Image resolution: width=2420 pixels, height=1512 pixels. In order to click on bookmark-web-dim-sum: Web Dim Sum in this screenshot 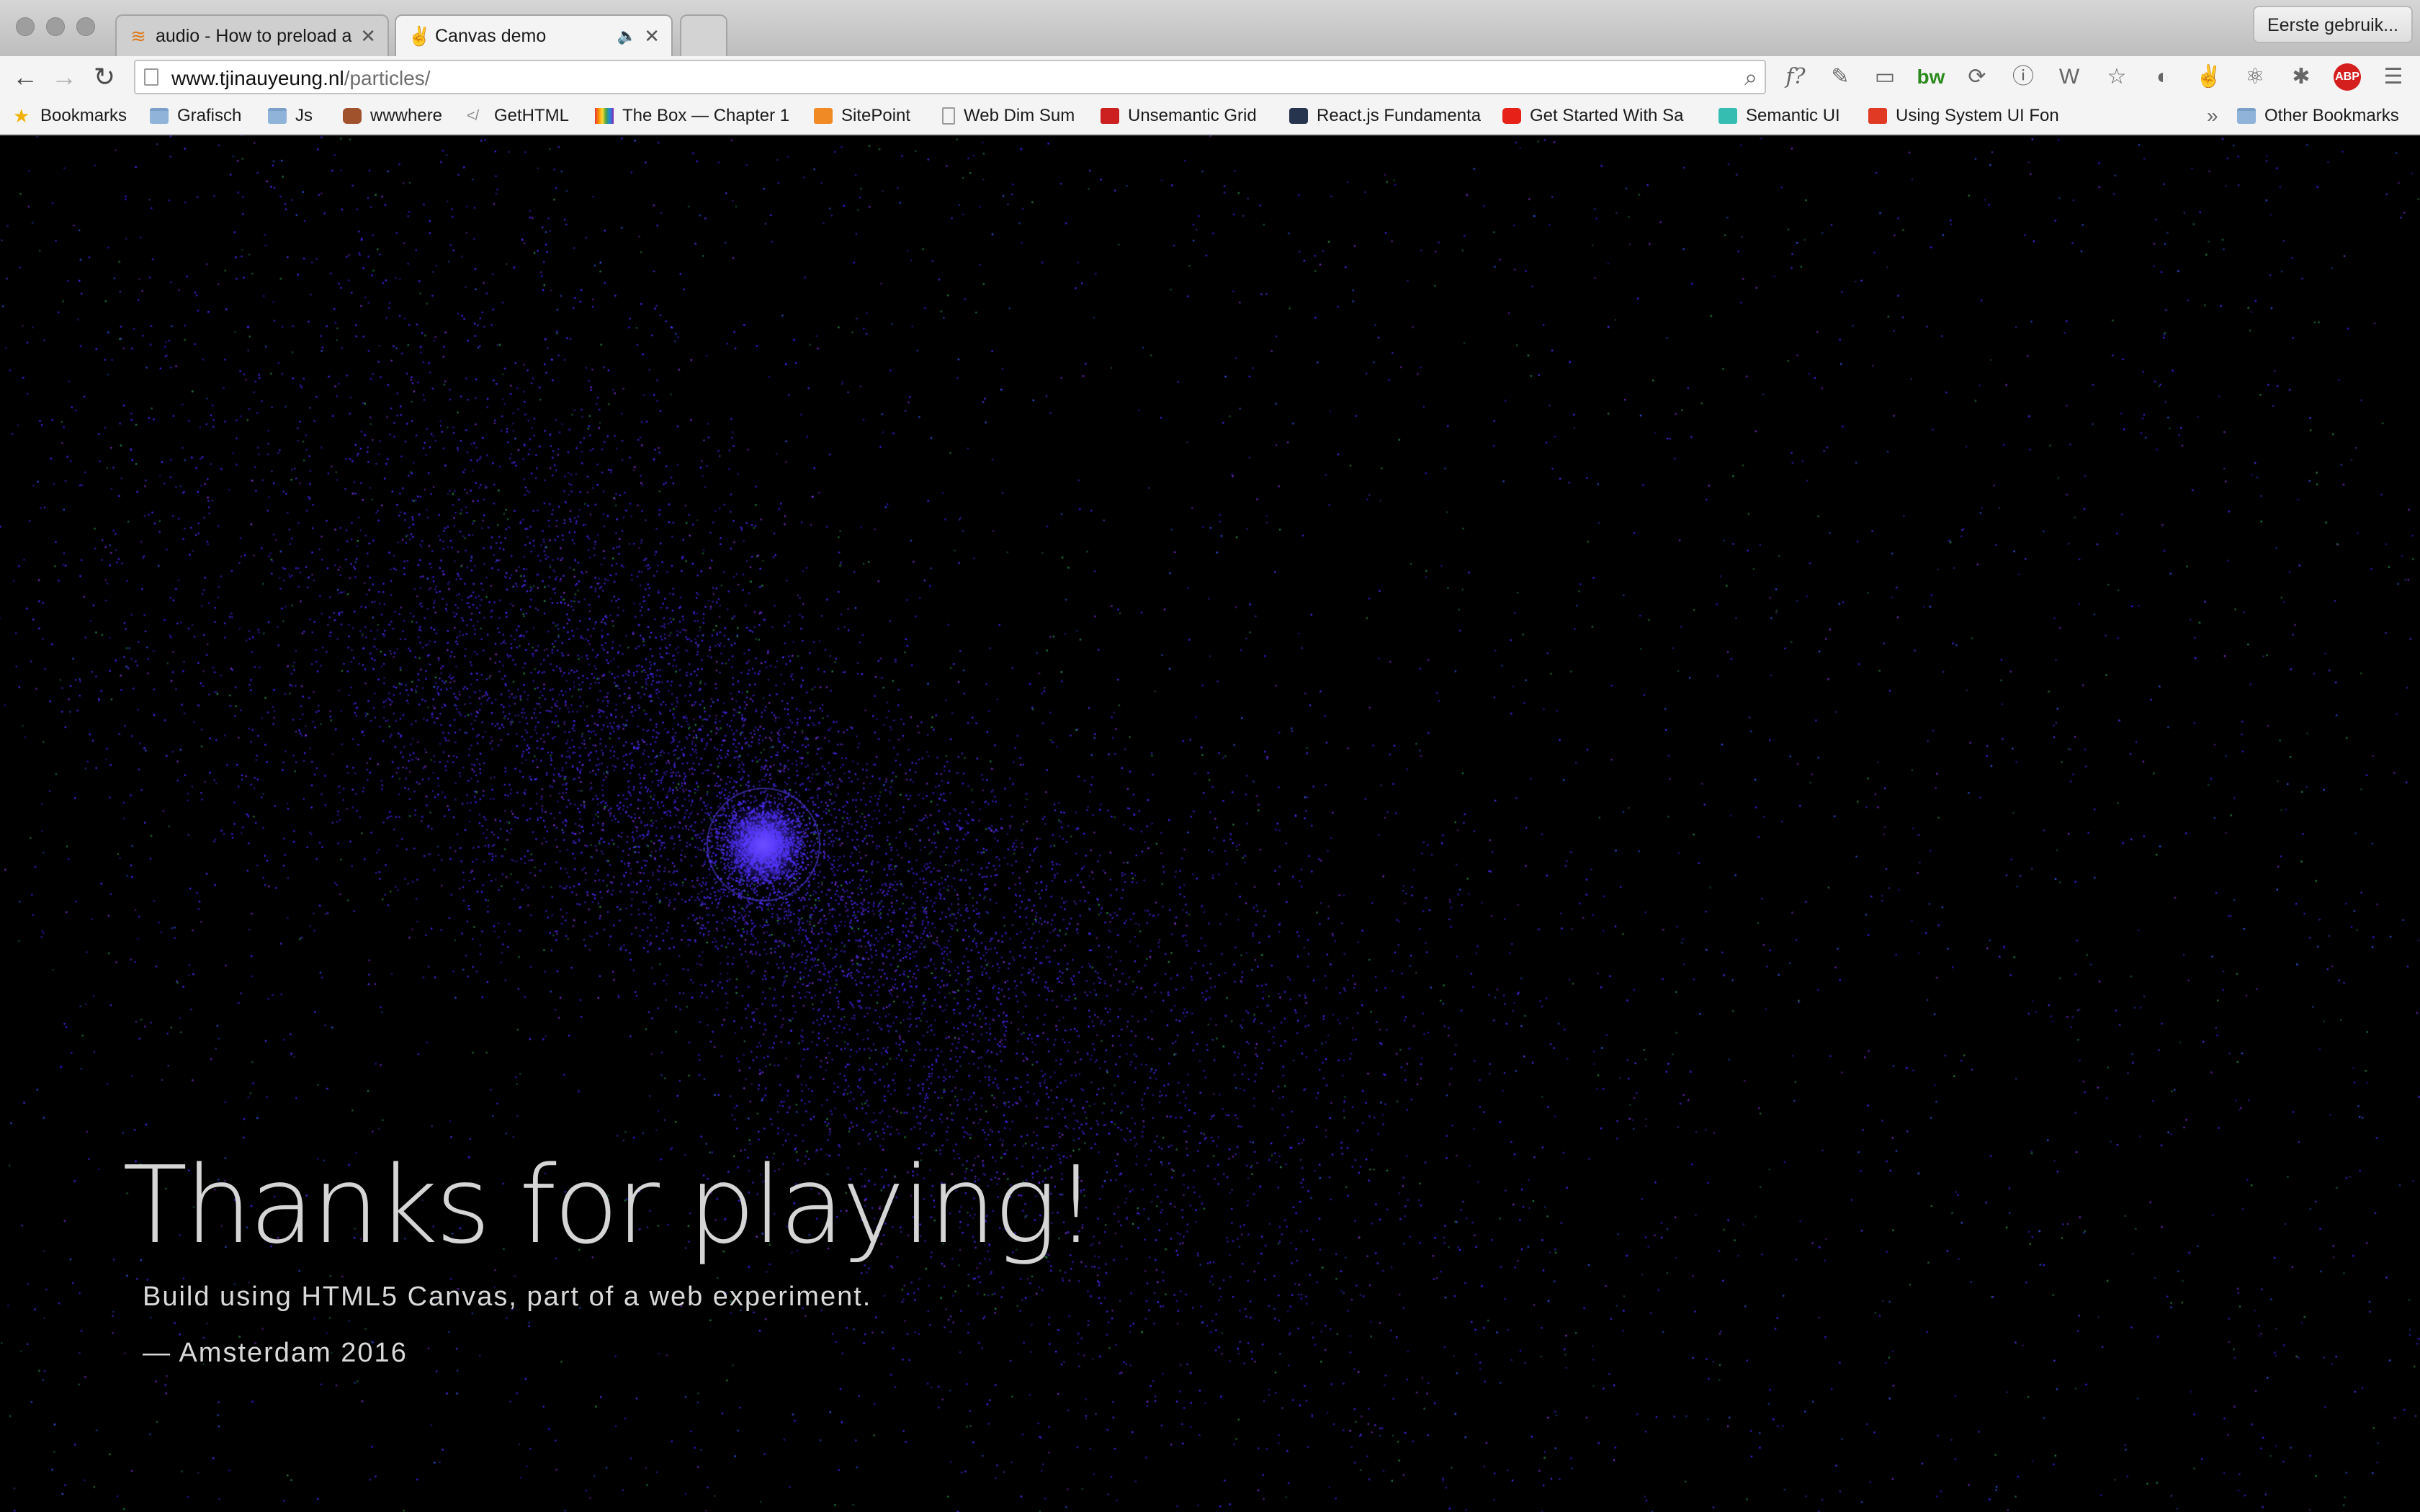, I will do `click(1009, 116)`.